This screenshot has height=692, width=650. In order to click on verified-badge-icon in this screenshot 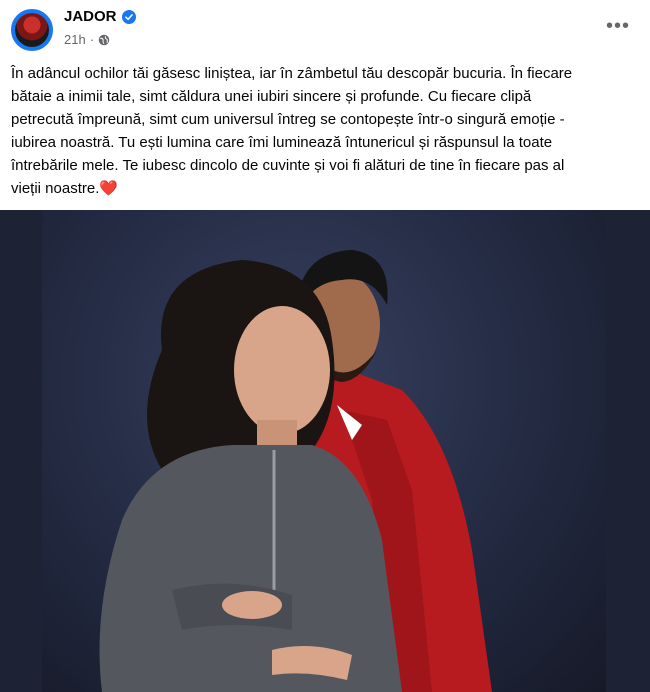, I will do `click(129, 17)`.